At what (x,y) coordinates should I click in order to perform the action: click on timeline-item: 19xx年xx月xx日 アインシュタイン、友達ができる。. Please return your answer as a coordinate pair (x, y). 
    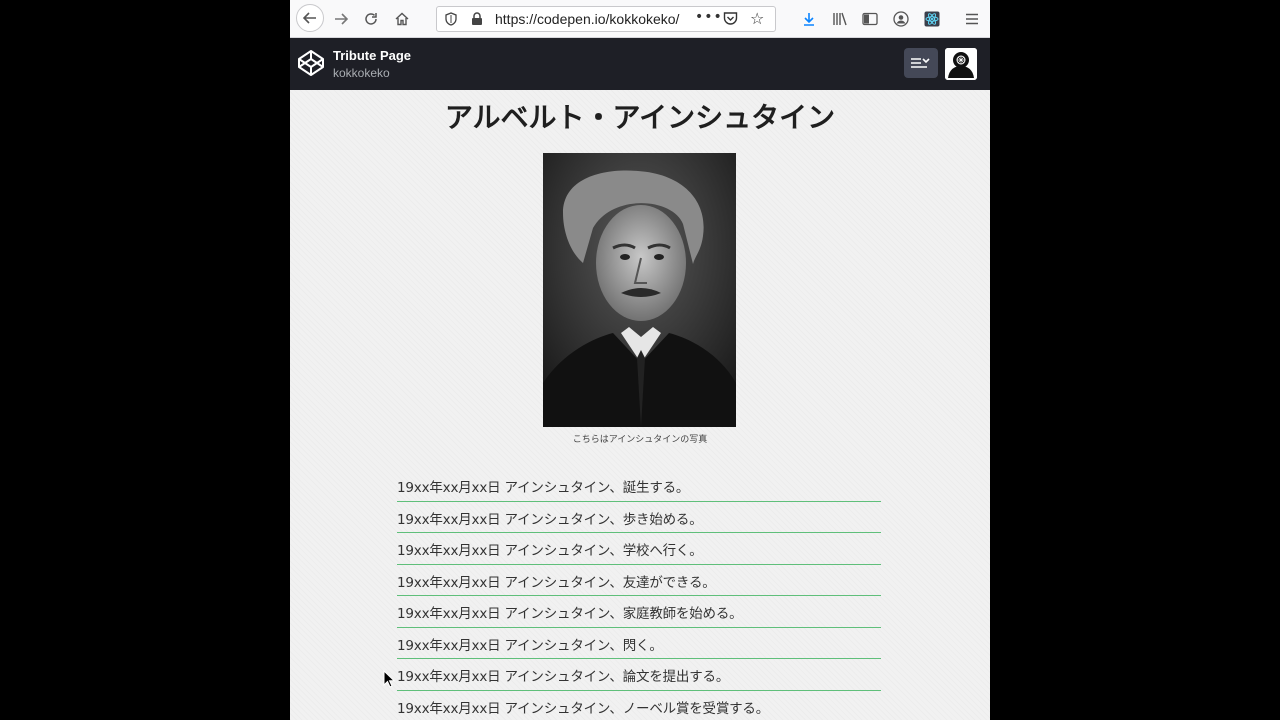
    Looking at the image, I should click on (639, 580).